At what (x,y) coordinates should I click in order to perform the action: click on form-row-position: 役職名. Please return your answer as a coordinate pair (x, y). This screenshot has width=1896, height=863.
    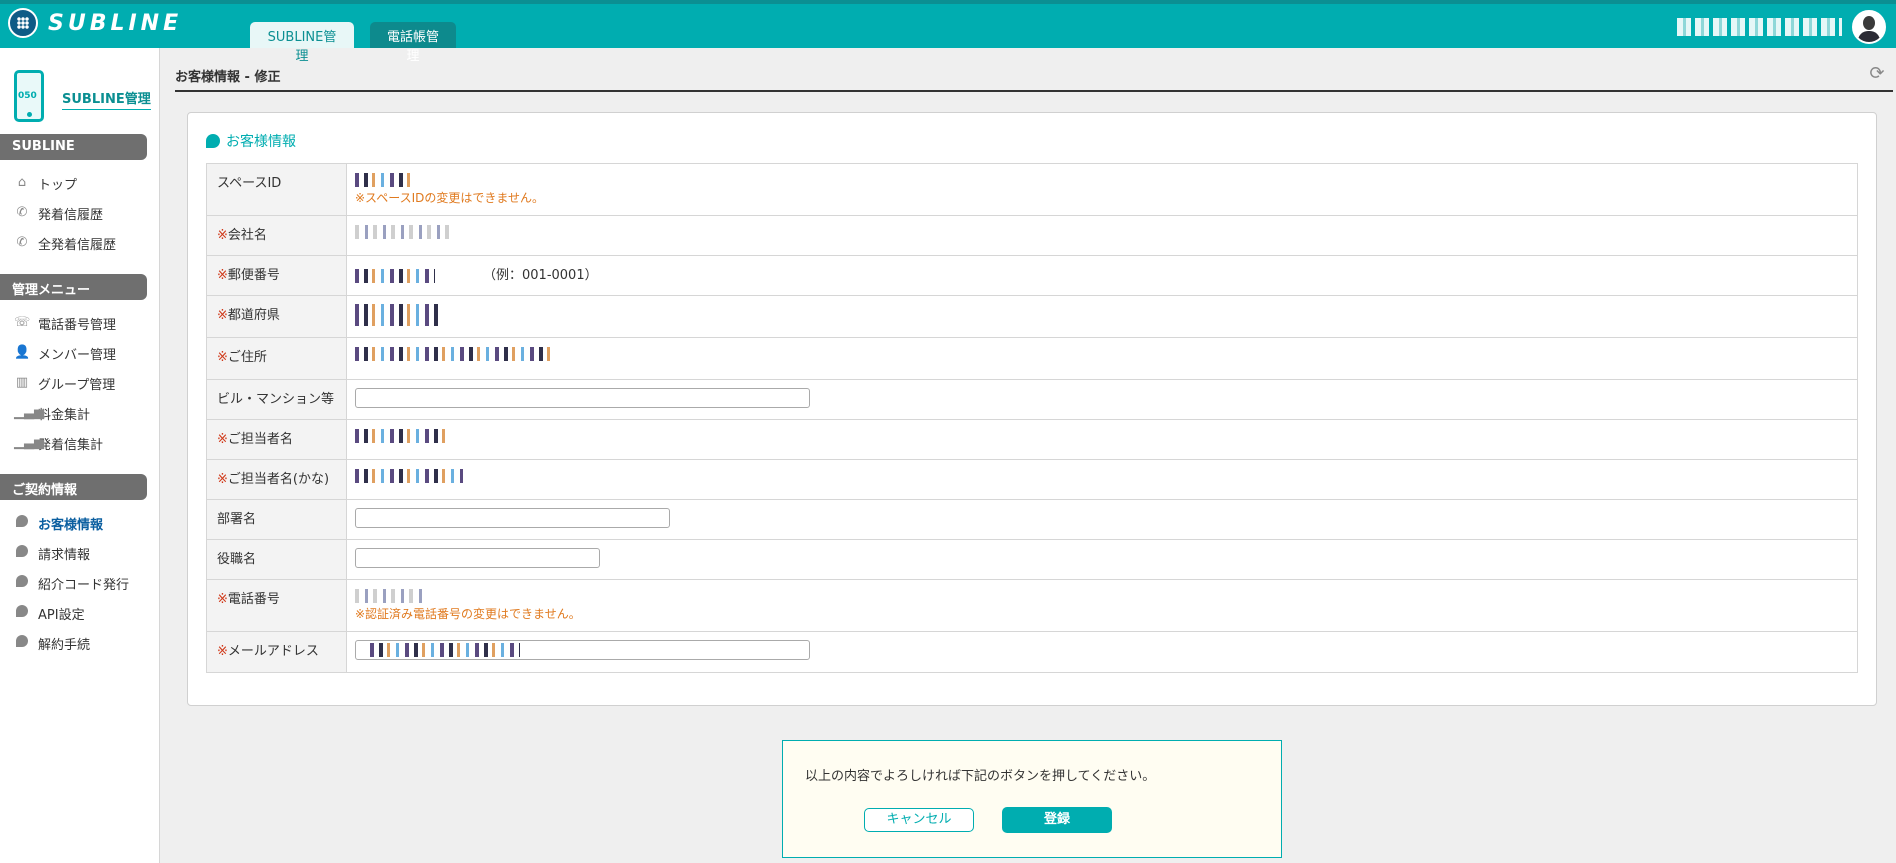
    Looking at the image, I should click on (1032, 559).